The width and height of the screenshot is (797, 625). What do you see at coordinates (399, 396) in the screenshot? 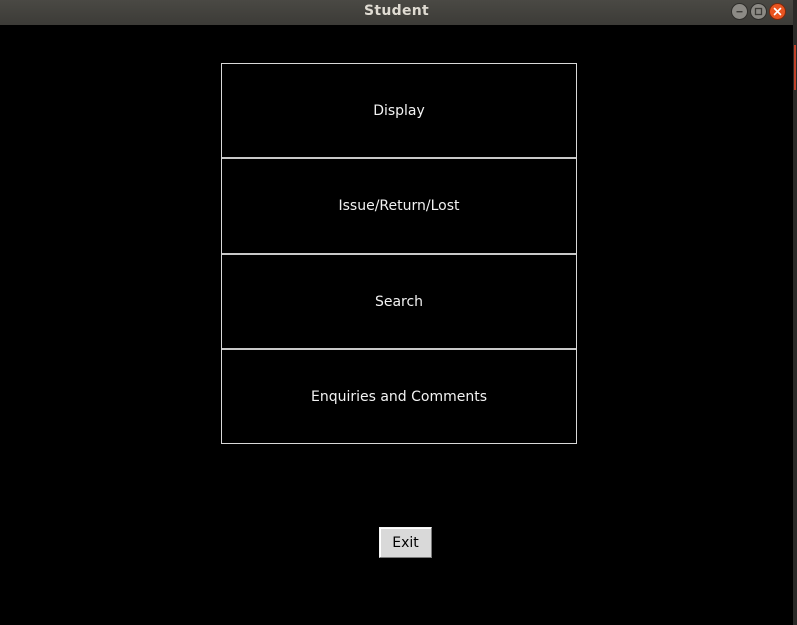
I see `enquiries-and-comments-button: Enquiries and Comments` at bounding box center [399, 396].